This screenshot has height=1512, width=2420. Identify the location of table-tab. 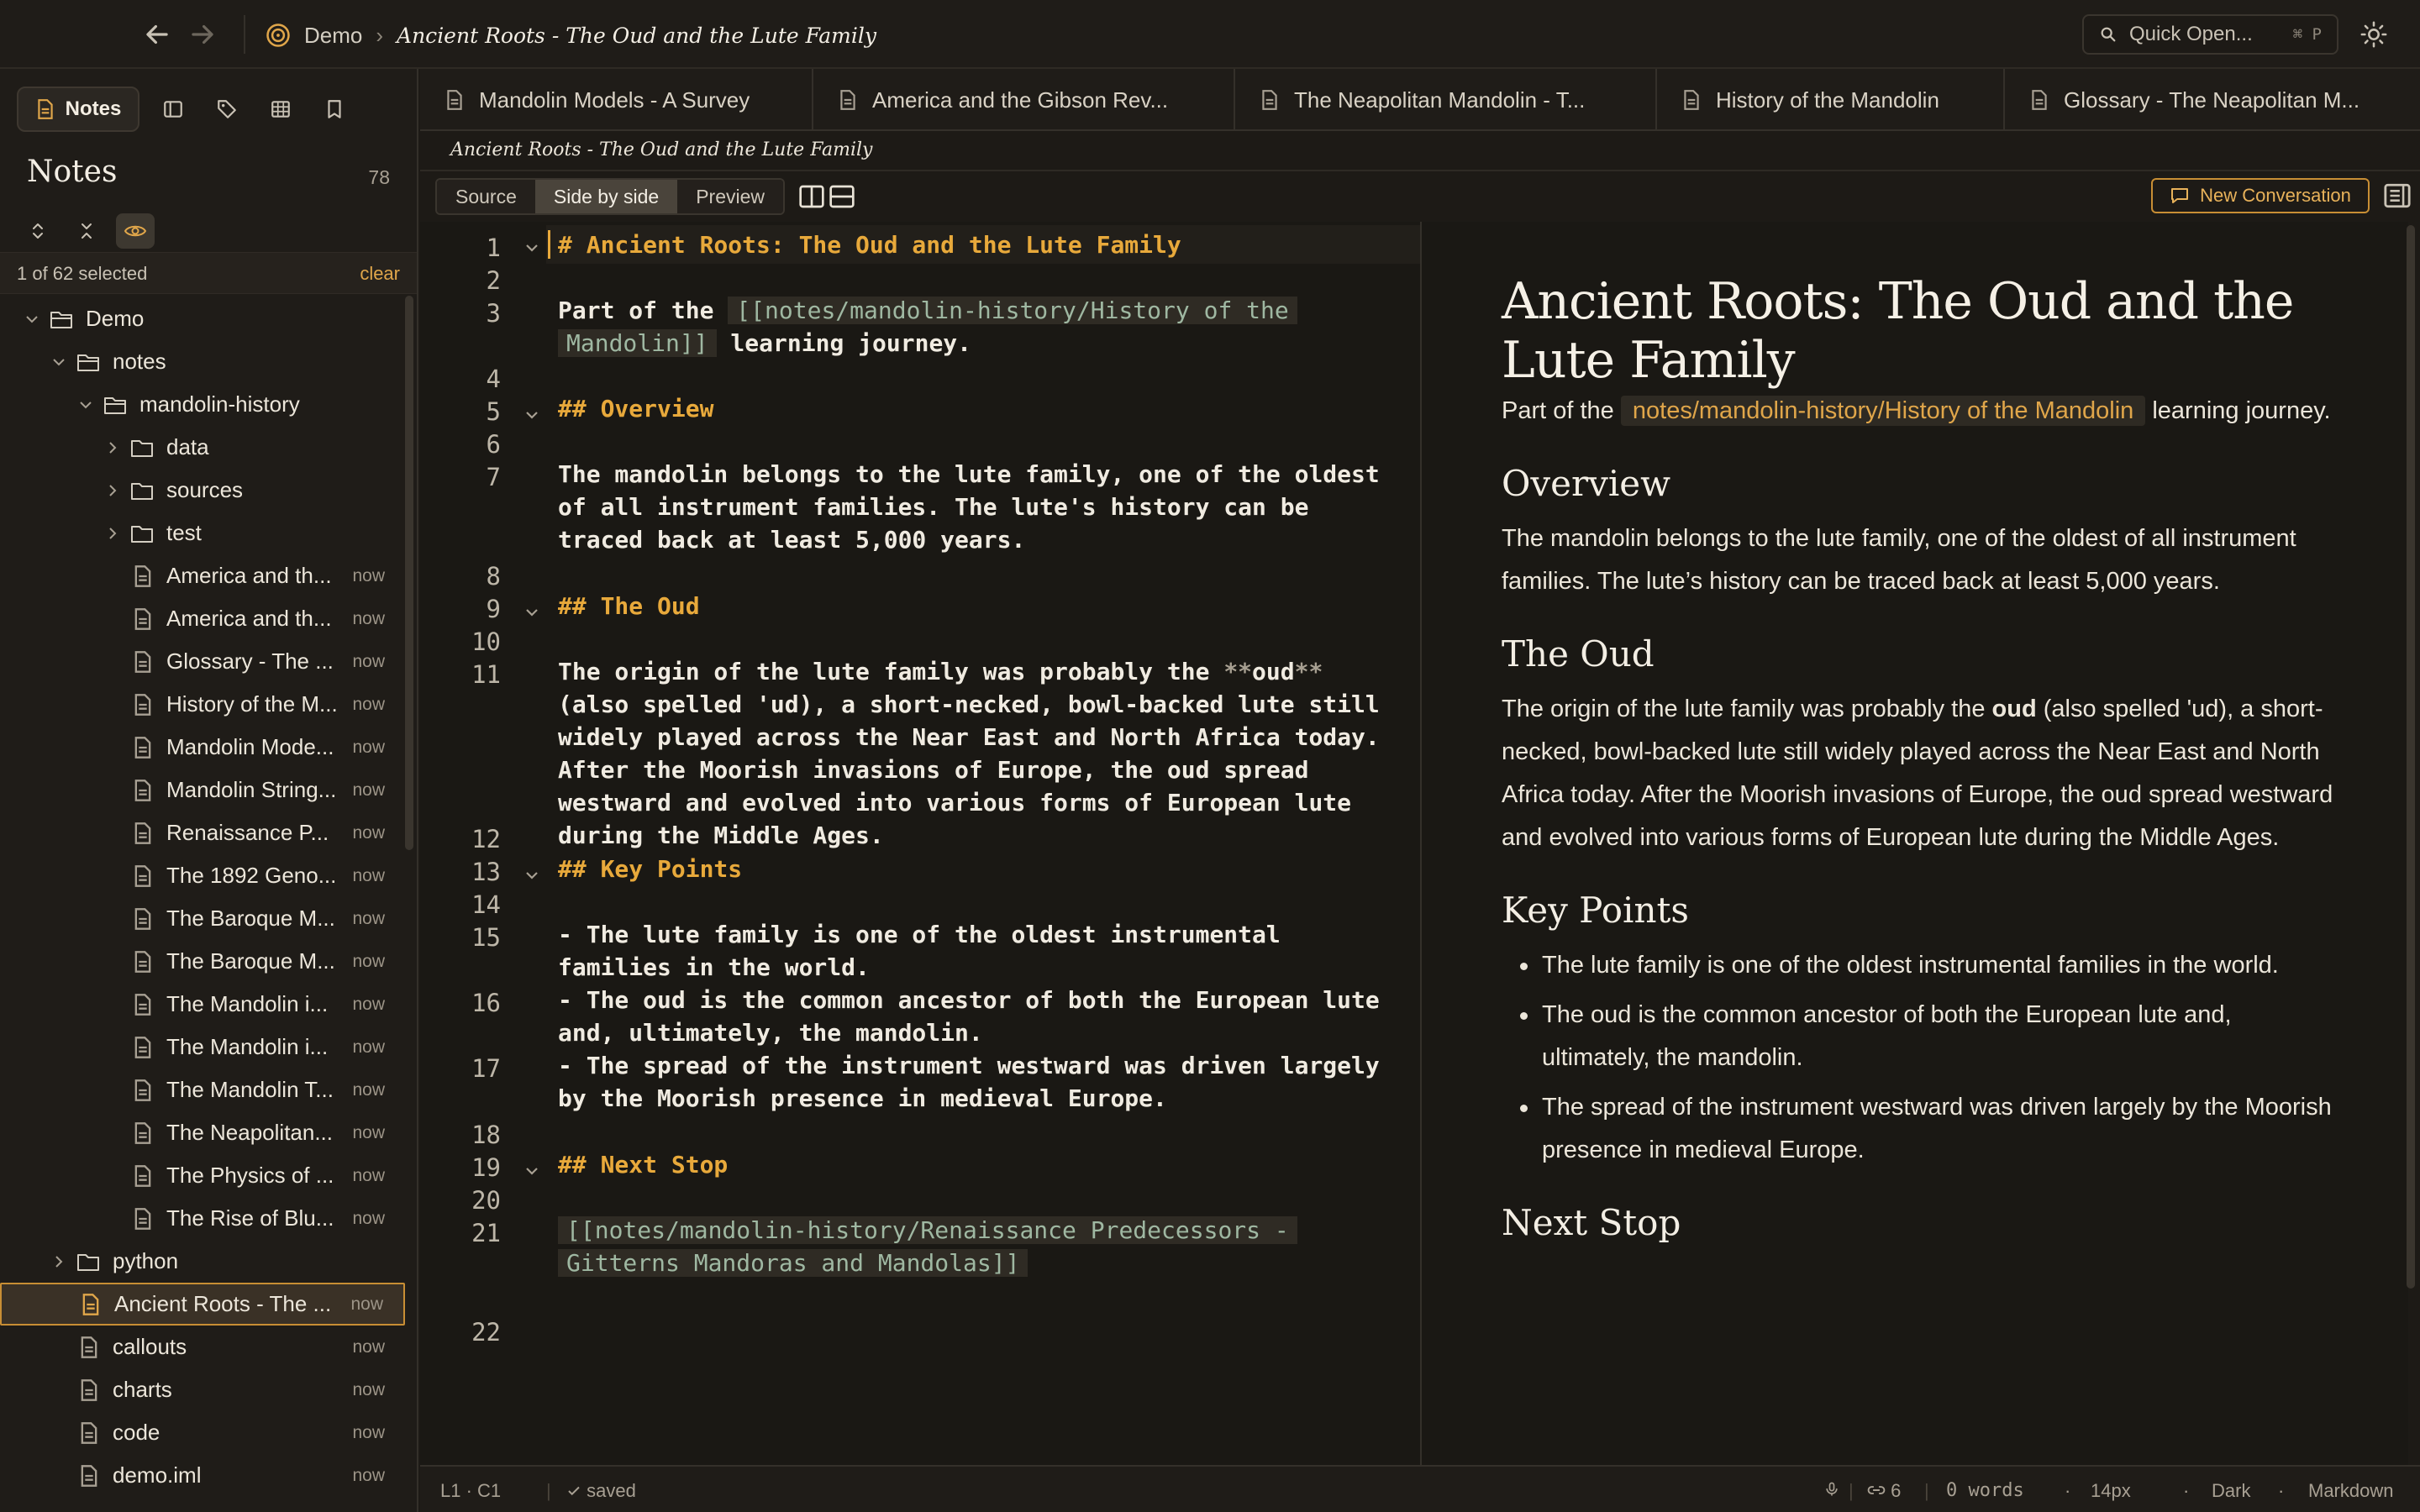
(280, 109).